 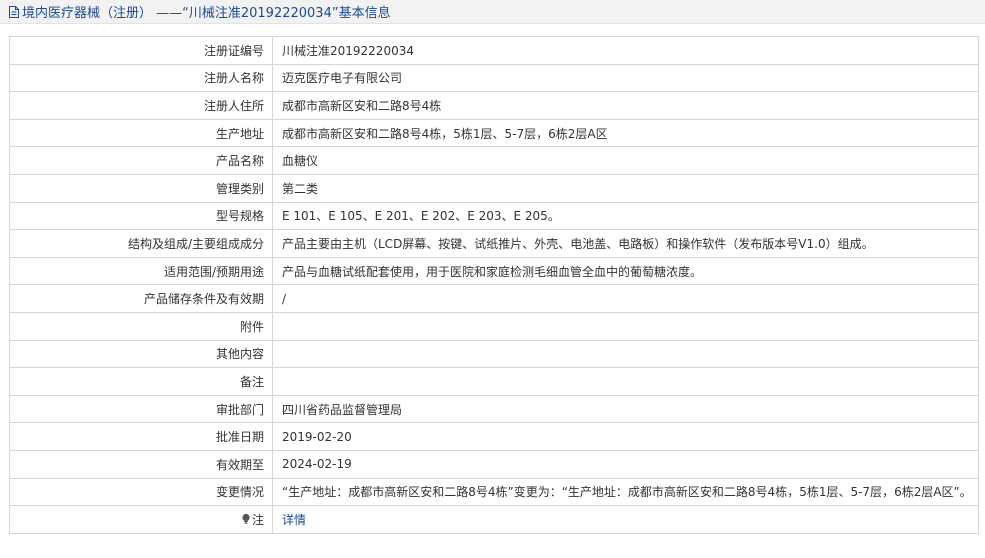 What do you see at coordinates (625, 436) in the screenshot?
I see `row-value: 2019-02-20` at bounding box center [625, 436].